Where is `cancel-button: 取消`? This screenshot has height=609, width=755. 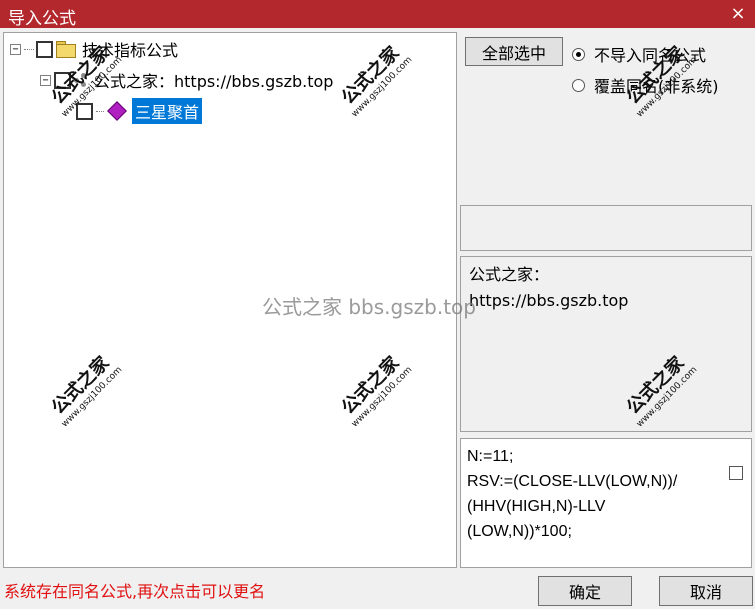
cancel-button: 取消 is located at coordinates (706, 591).